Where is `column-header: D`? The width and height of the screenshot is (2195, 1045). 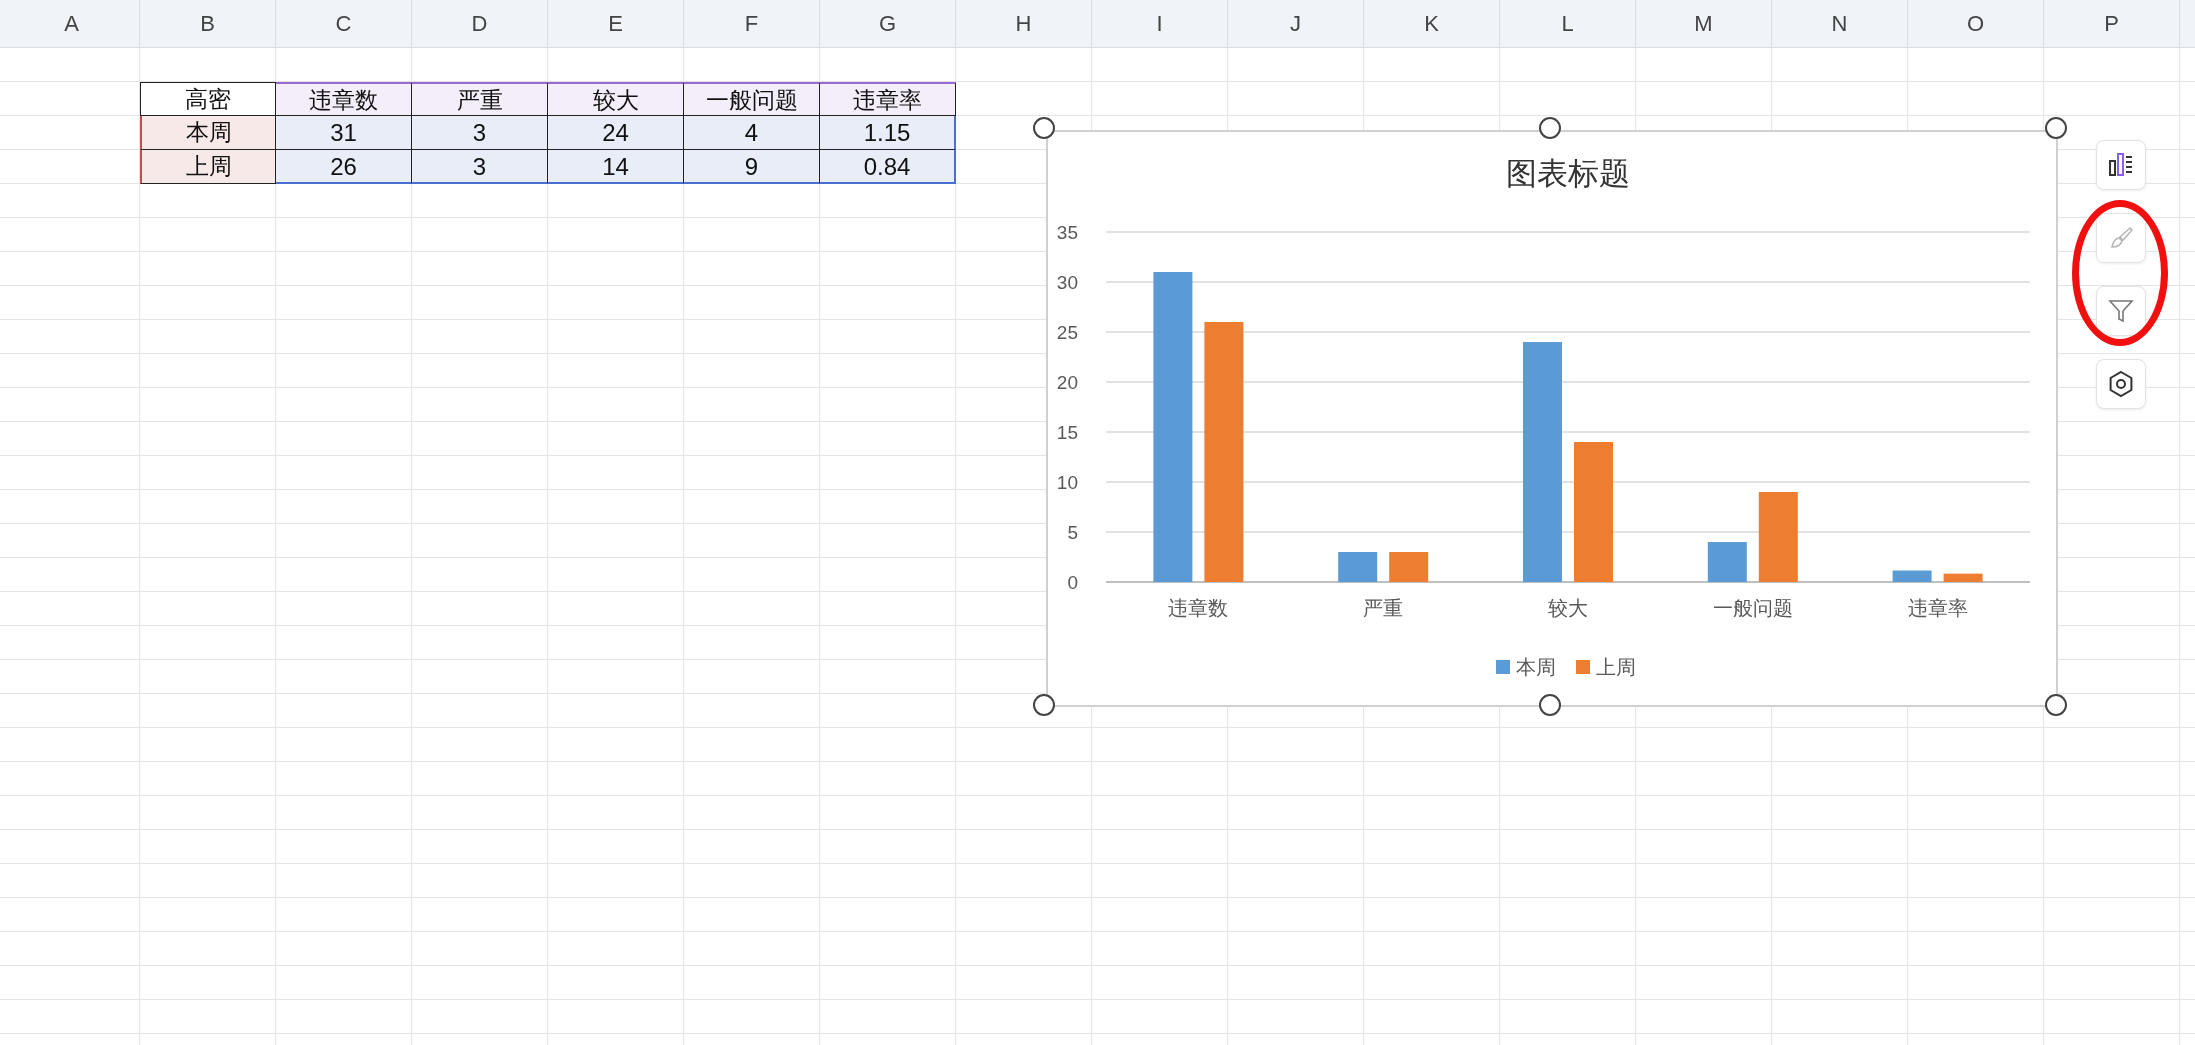 column-header: D is located at coordinates (480, 23).